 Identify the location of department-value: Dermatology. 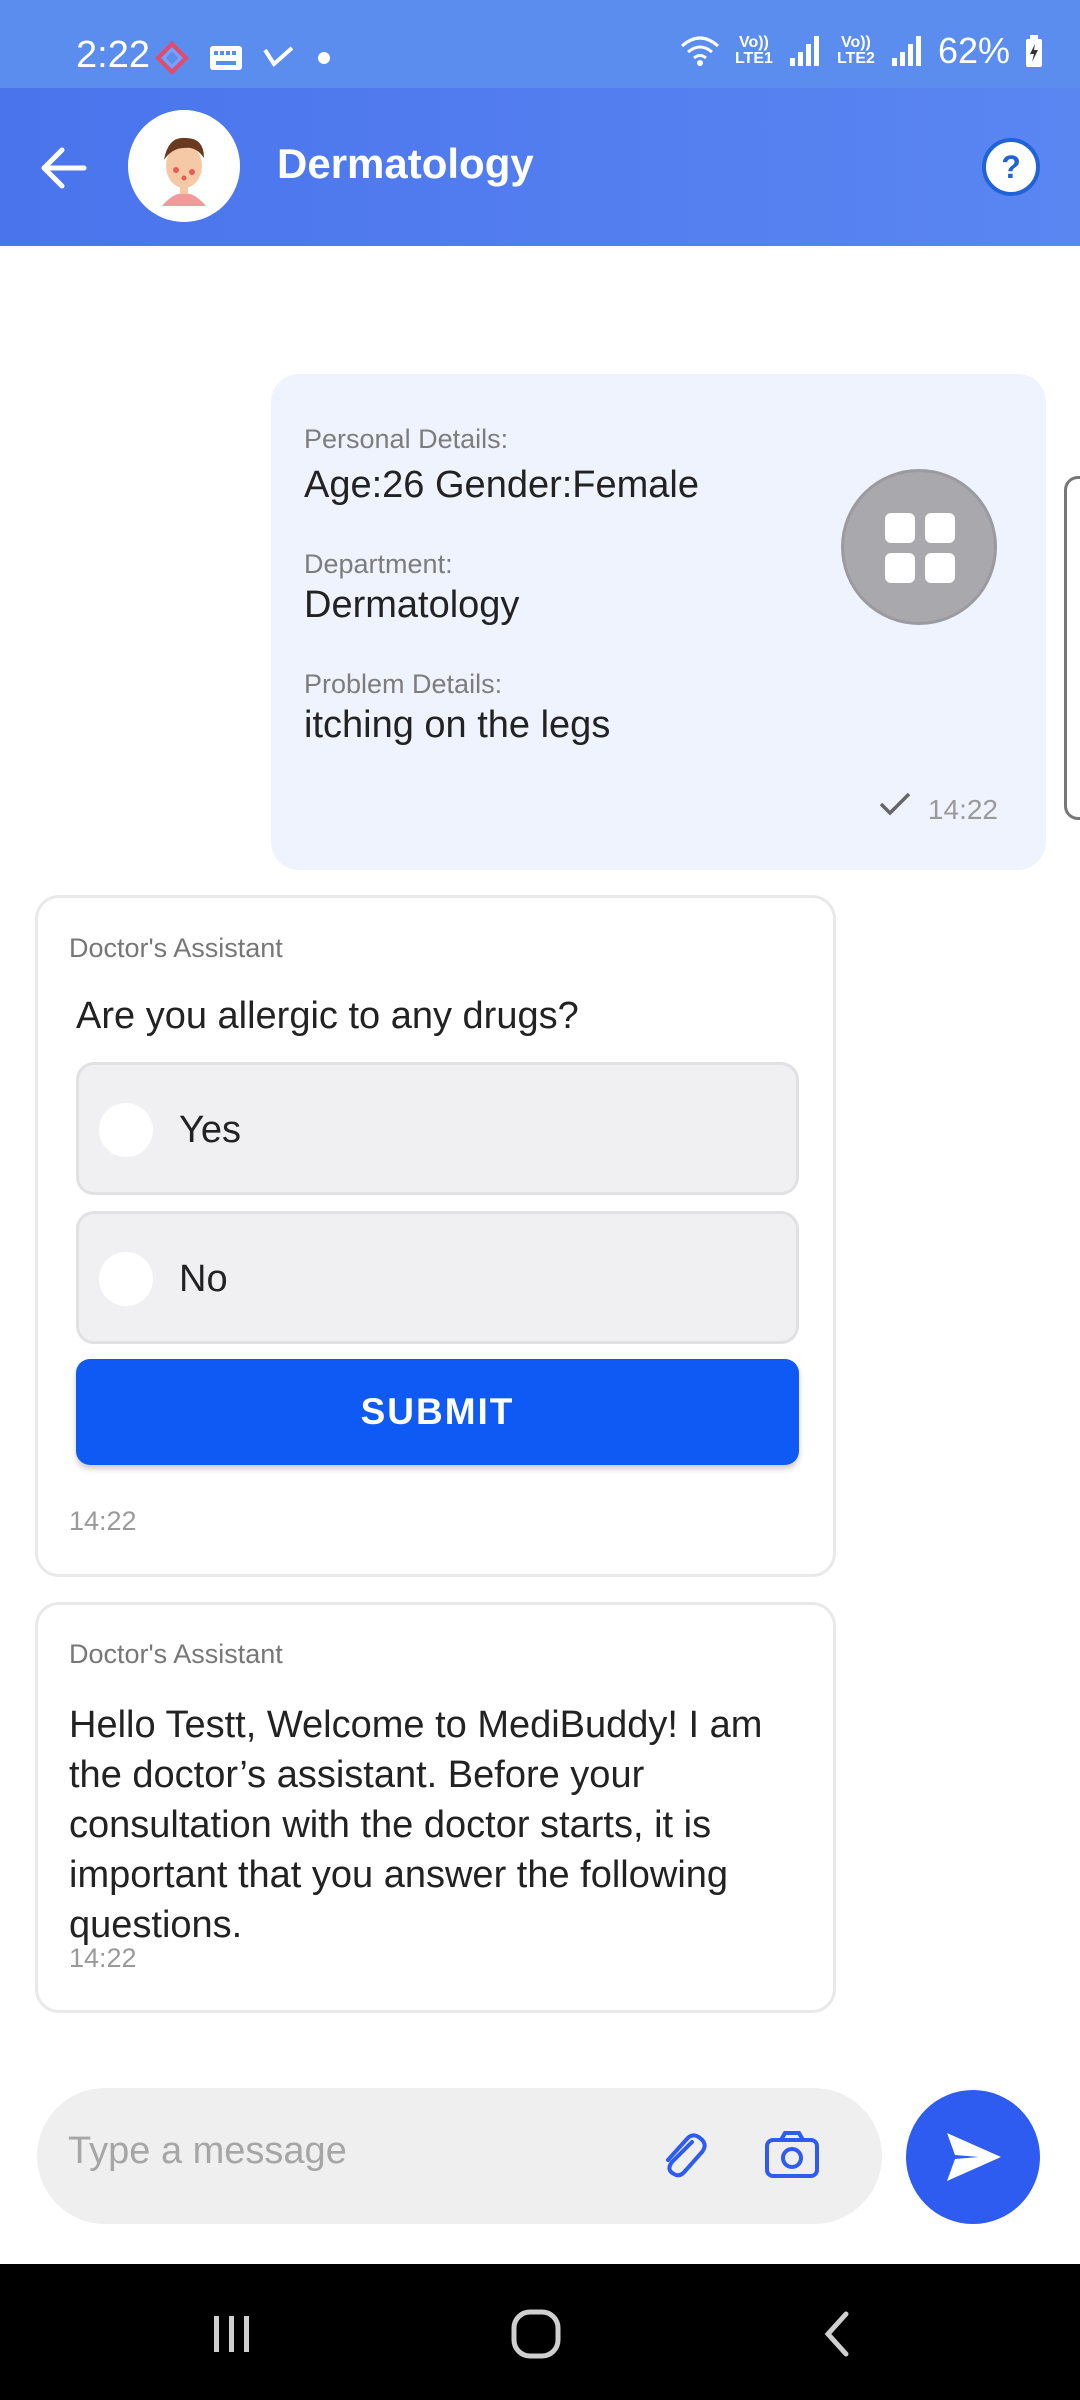
(412, 605).